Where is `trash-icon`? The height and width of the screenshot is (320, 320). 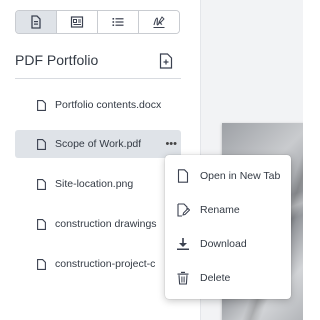 trash-icon is located at coordinates (183, 278).